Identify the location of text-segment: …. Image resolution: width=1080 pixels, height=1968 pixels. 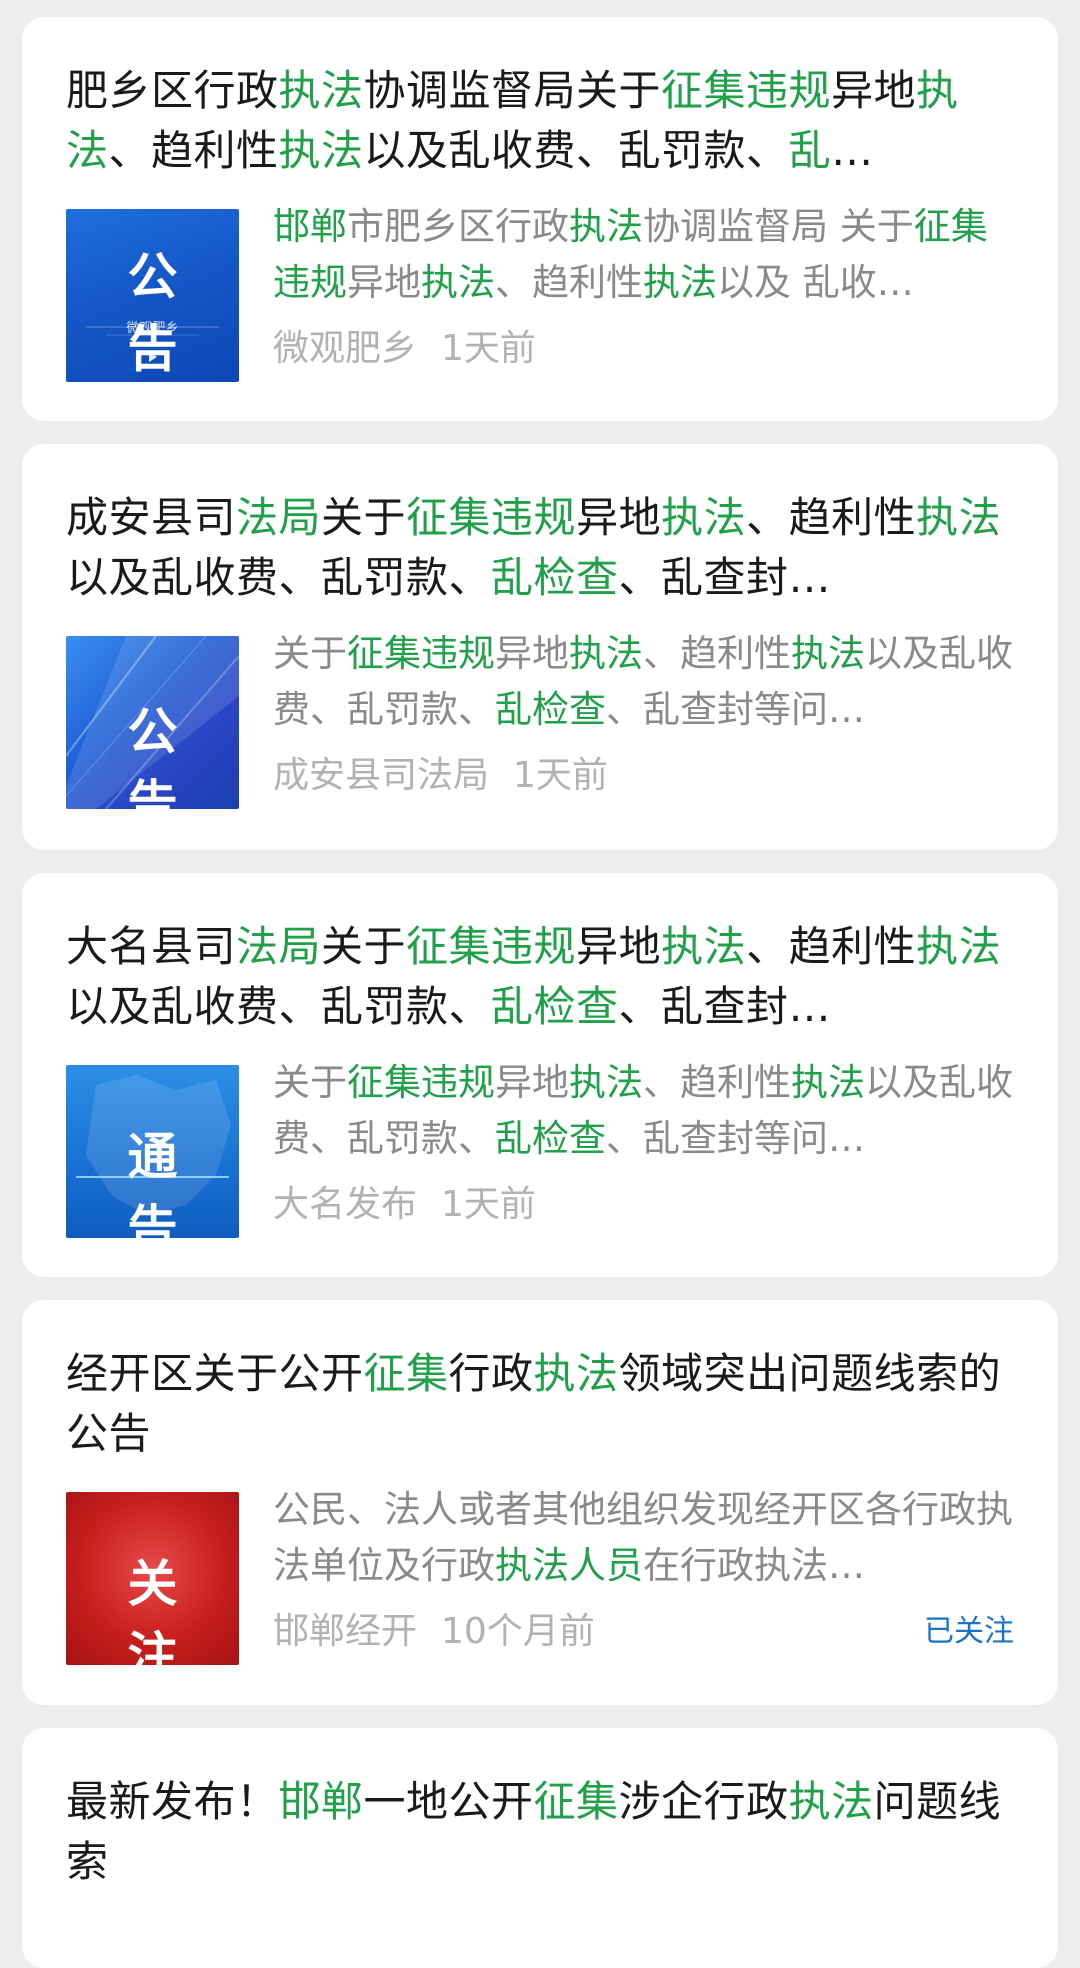
(852, 150).